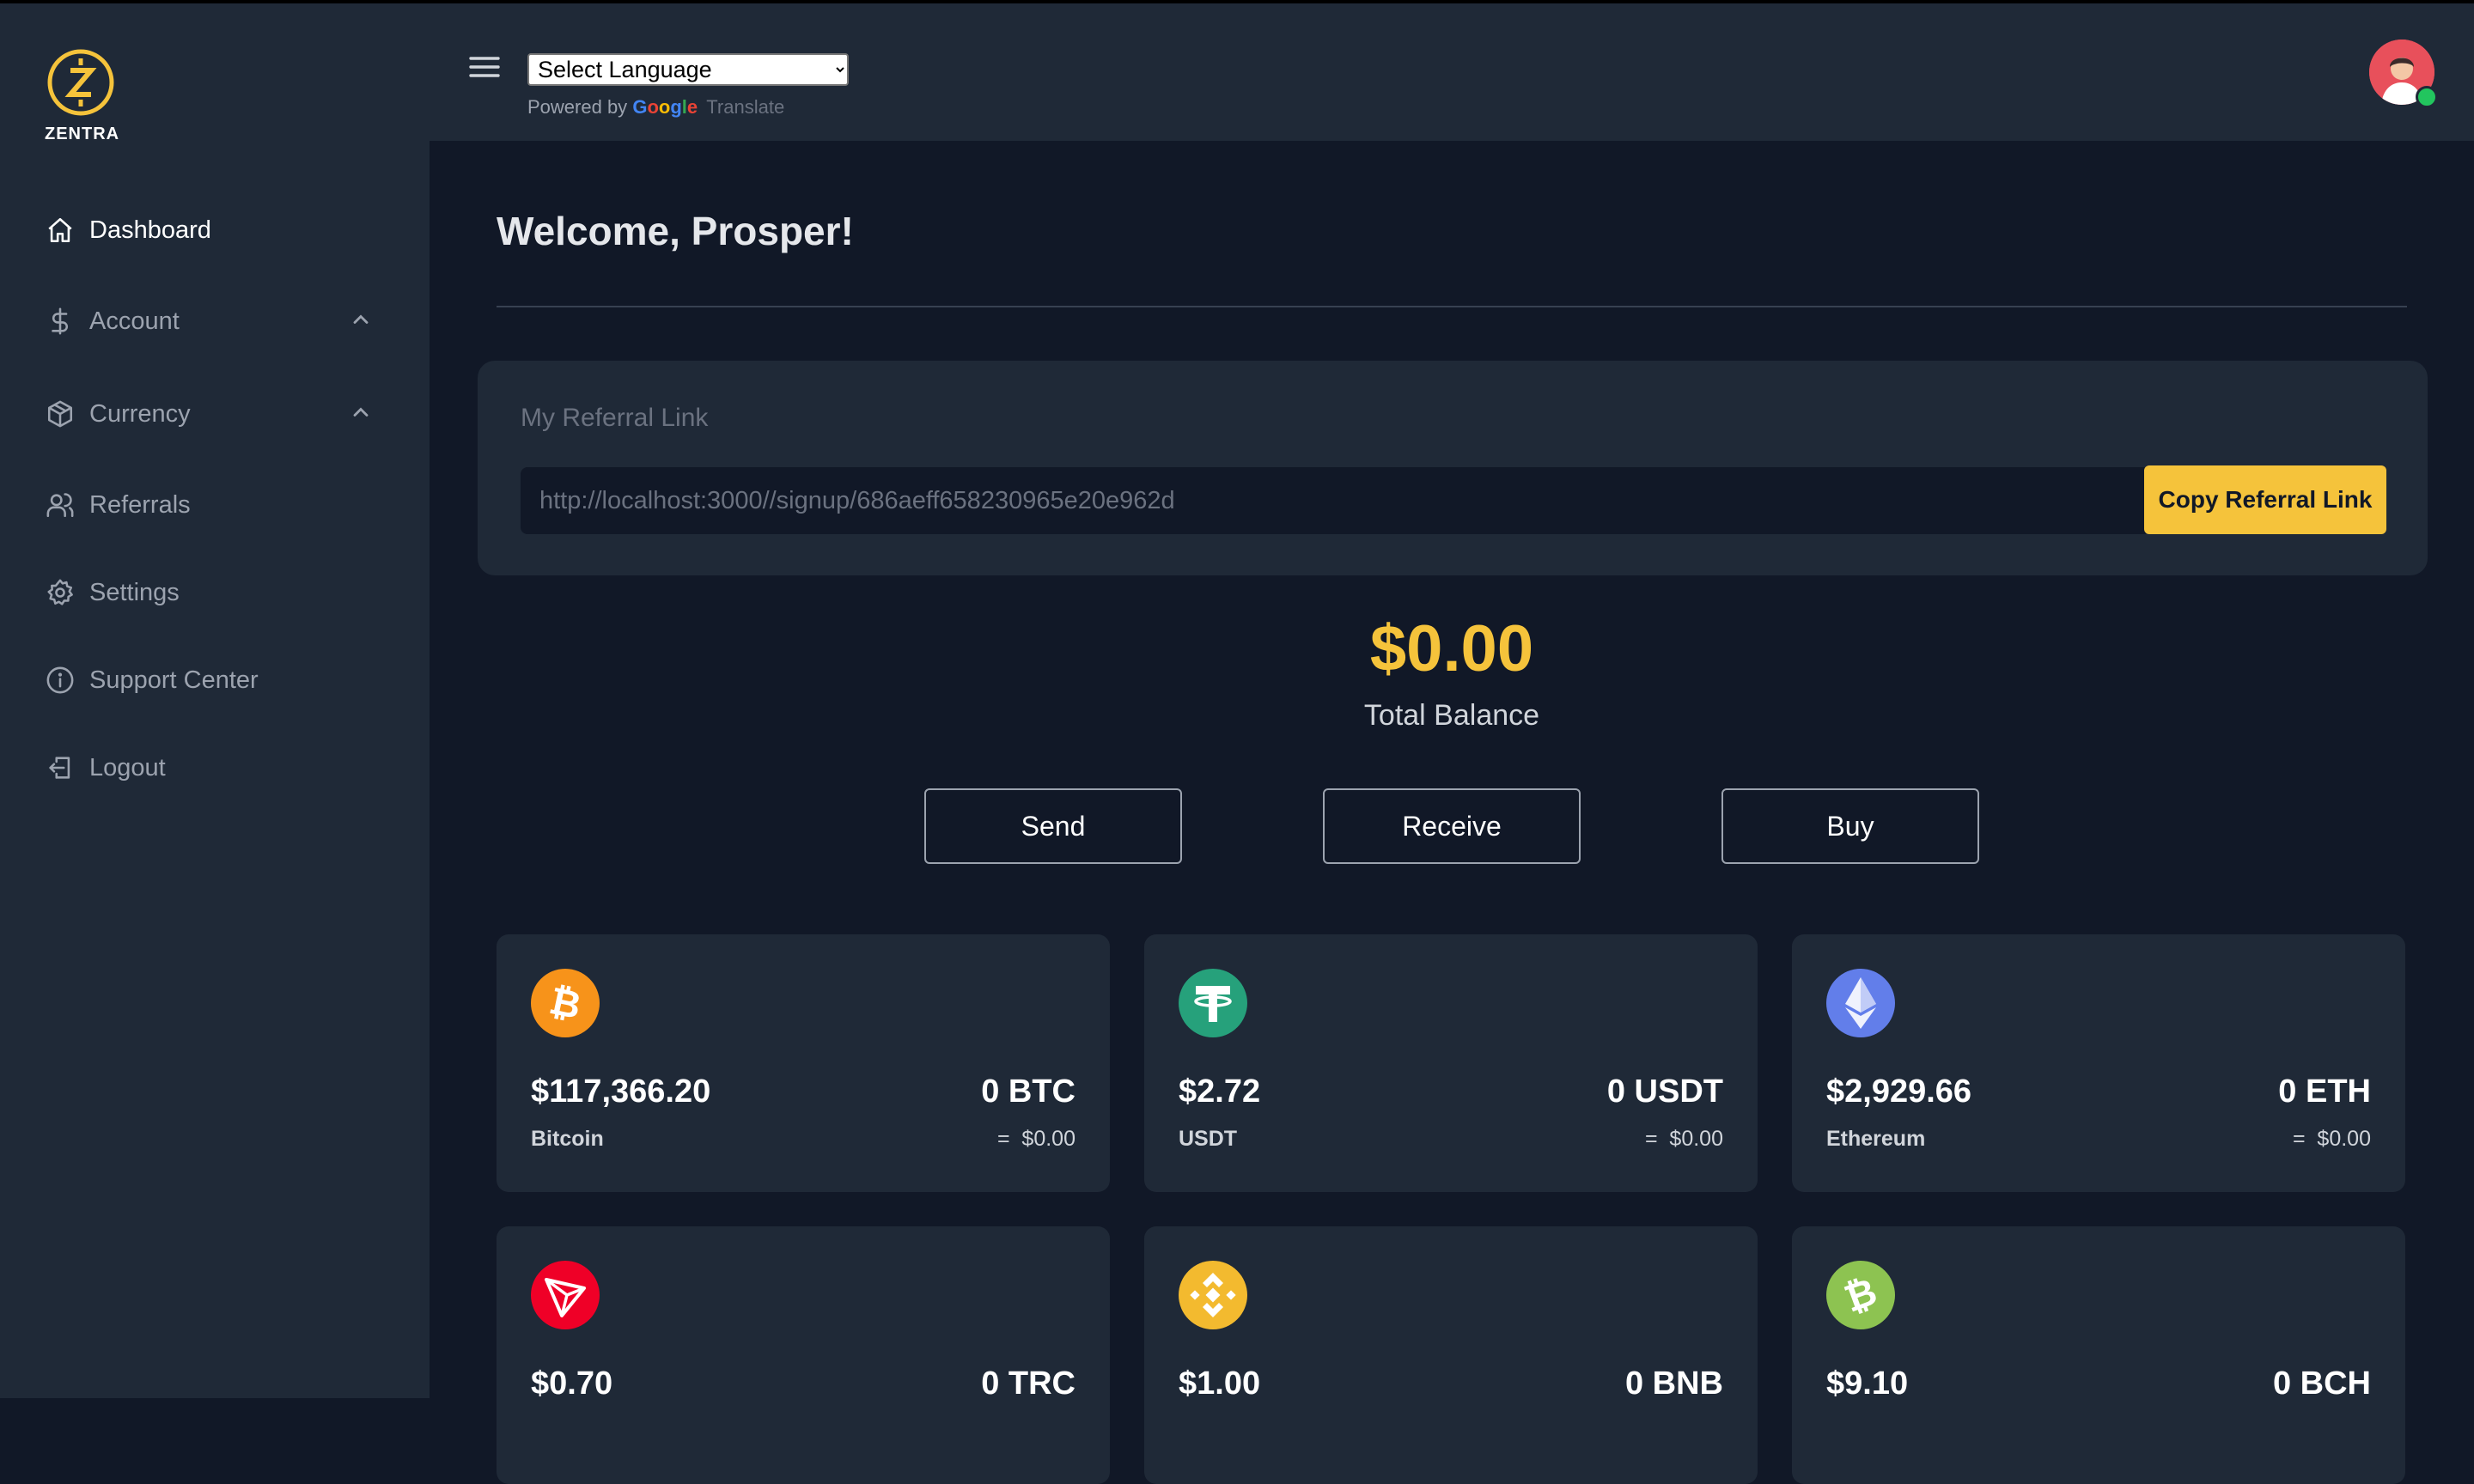 The height and width of the screenshot is (1484, 2474). Describe the element at coordinates (1451, 1355) in the screenshot. I see `coin-card-bnb: $1.00 0 BNB` at that location.